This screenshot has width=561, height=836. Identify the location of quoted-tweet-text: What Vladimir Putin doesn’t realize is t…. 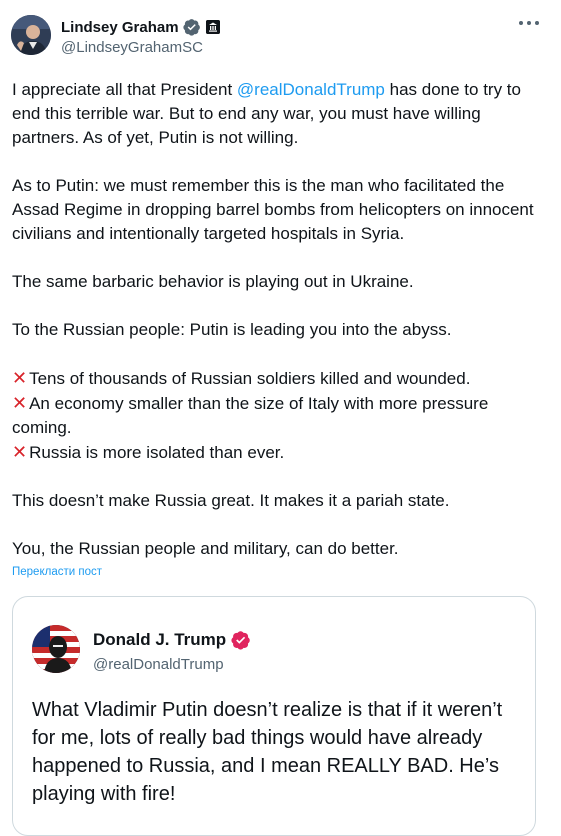
(267, 752).